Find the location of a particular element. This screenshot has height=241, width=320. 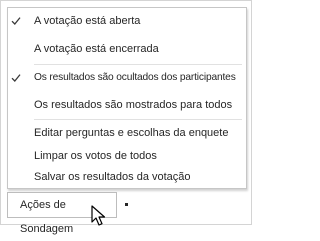

menu-item-label: Editar perguntas e escolhas da enquete is located at coordinates (131, 133).